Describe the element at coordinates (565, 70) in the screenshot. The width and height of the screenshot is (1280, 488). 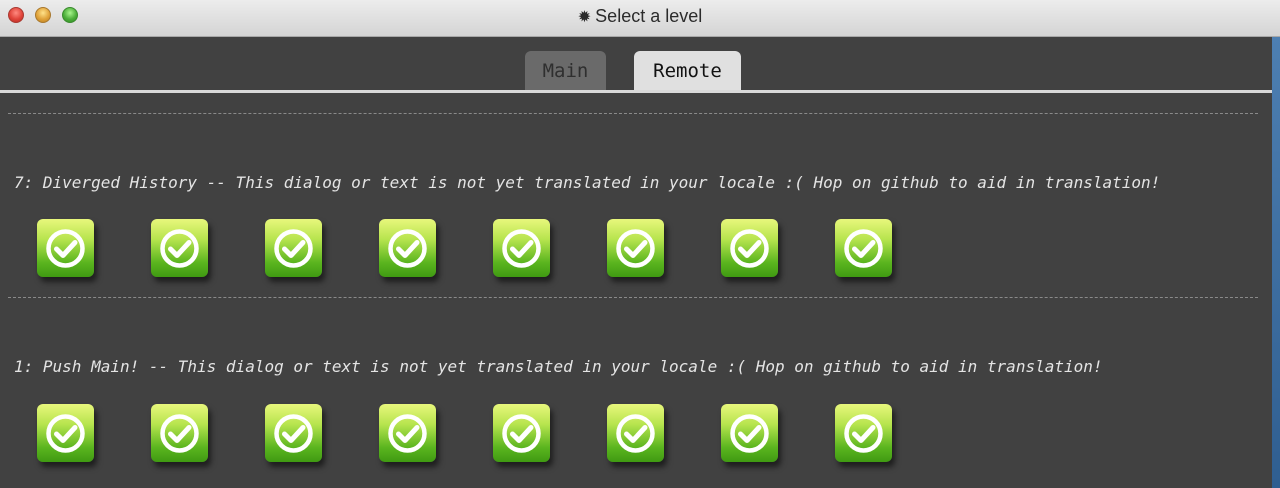
I see `tab-main: Main` at that location.